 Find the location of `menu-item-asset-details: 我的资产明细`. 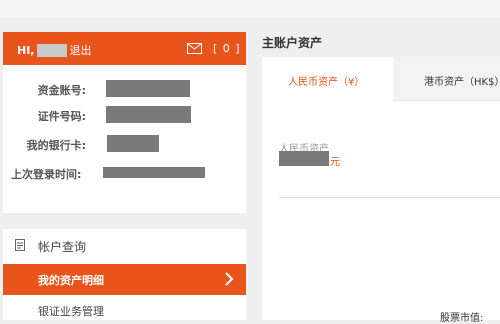

menu-item-asset-details: 我的资产明细 is located at coordinates (124, 279).